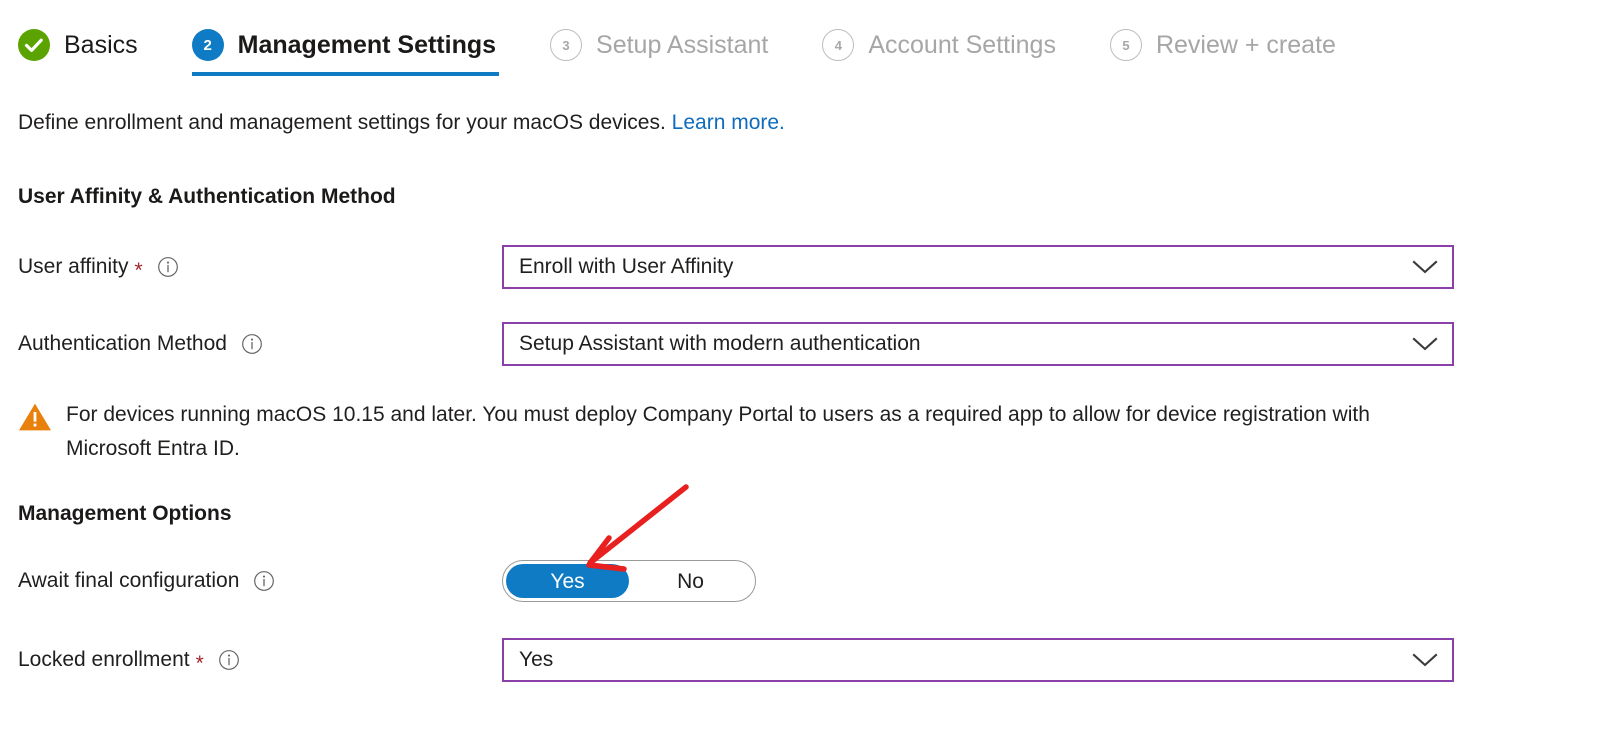 Image resolution: width=1618 pixels, height=755 pixels. What do you see at coordinates (838, 45) in the screenshot?
I see `step-number-badge-4: 4` at bounding box center [838, 45].